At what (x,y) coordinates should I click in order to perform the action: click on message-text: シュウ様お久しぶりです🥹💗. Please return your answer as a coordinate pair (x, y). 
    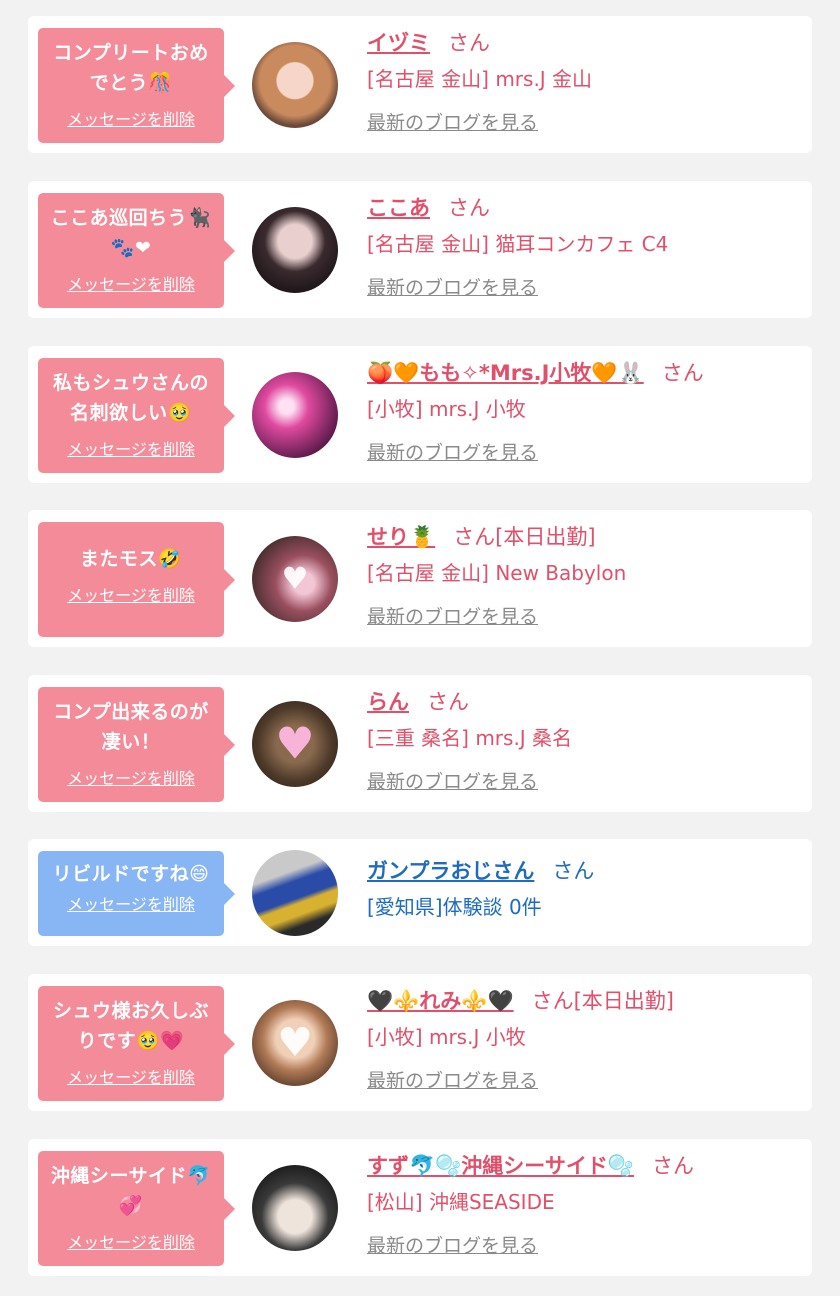
    Looking at the image, I should click on (130, 1026).